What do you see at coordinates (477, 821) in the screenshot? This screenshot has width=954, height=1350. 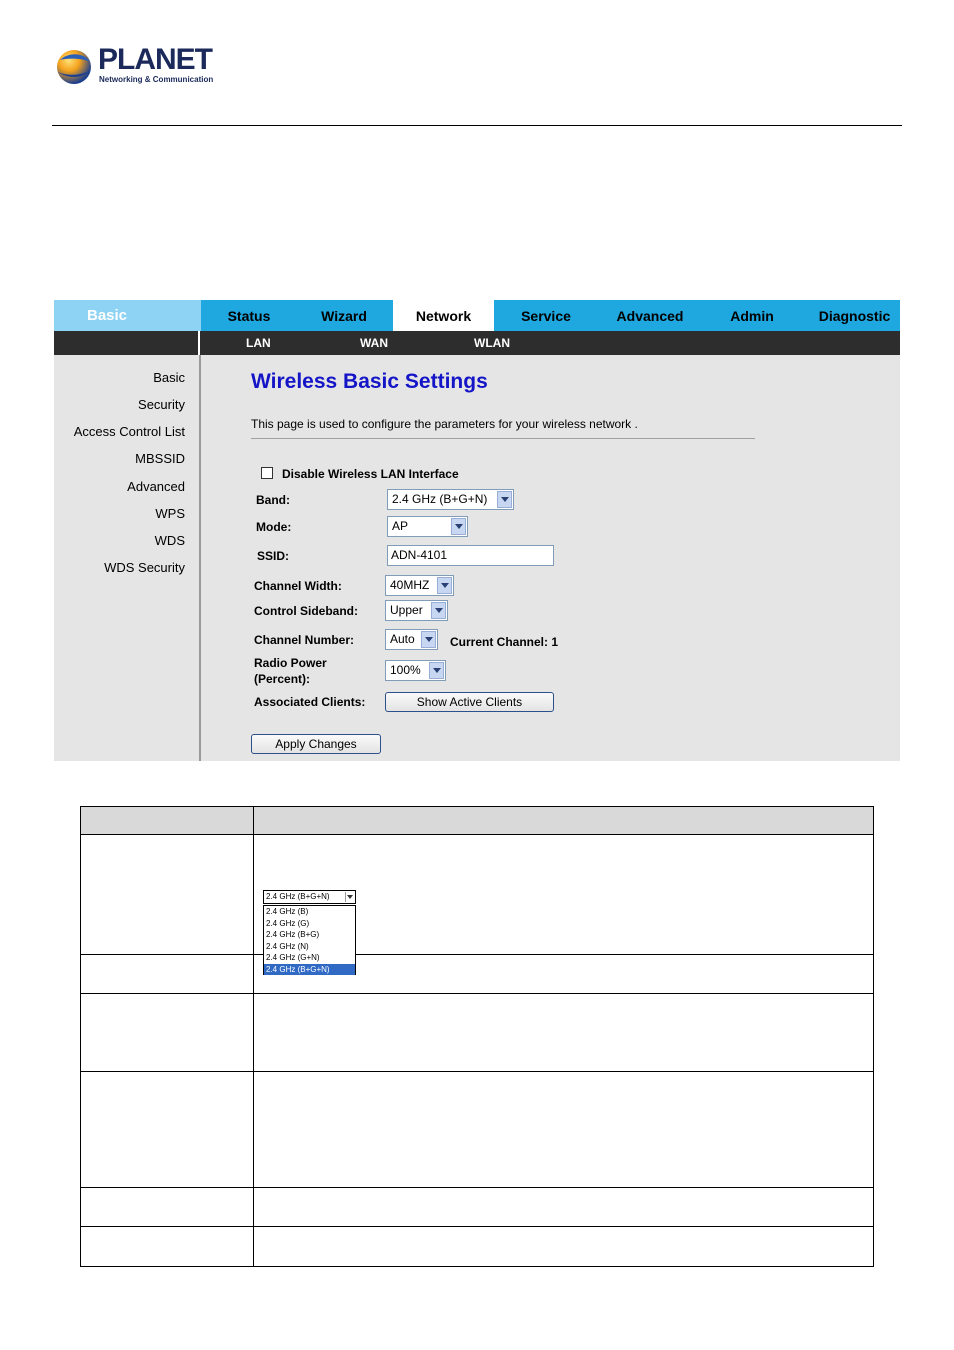 I see `table-header-row` at bounding box center [477, 821].